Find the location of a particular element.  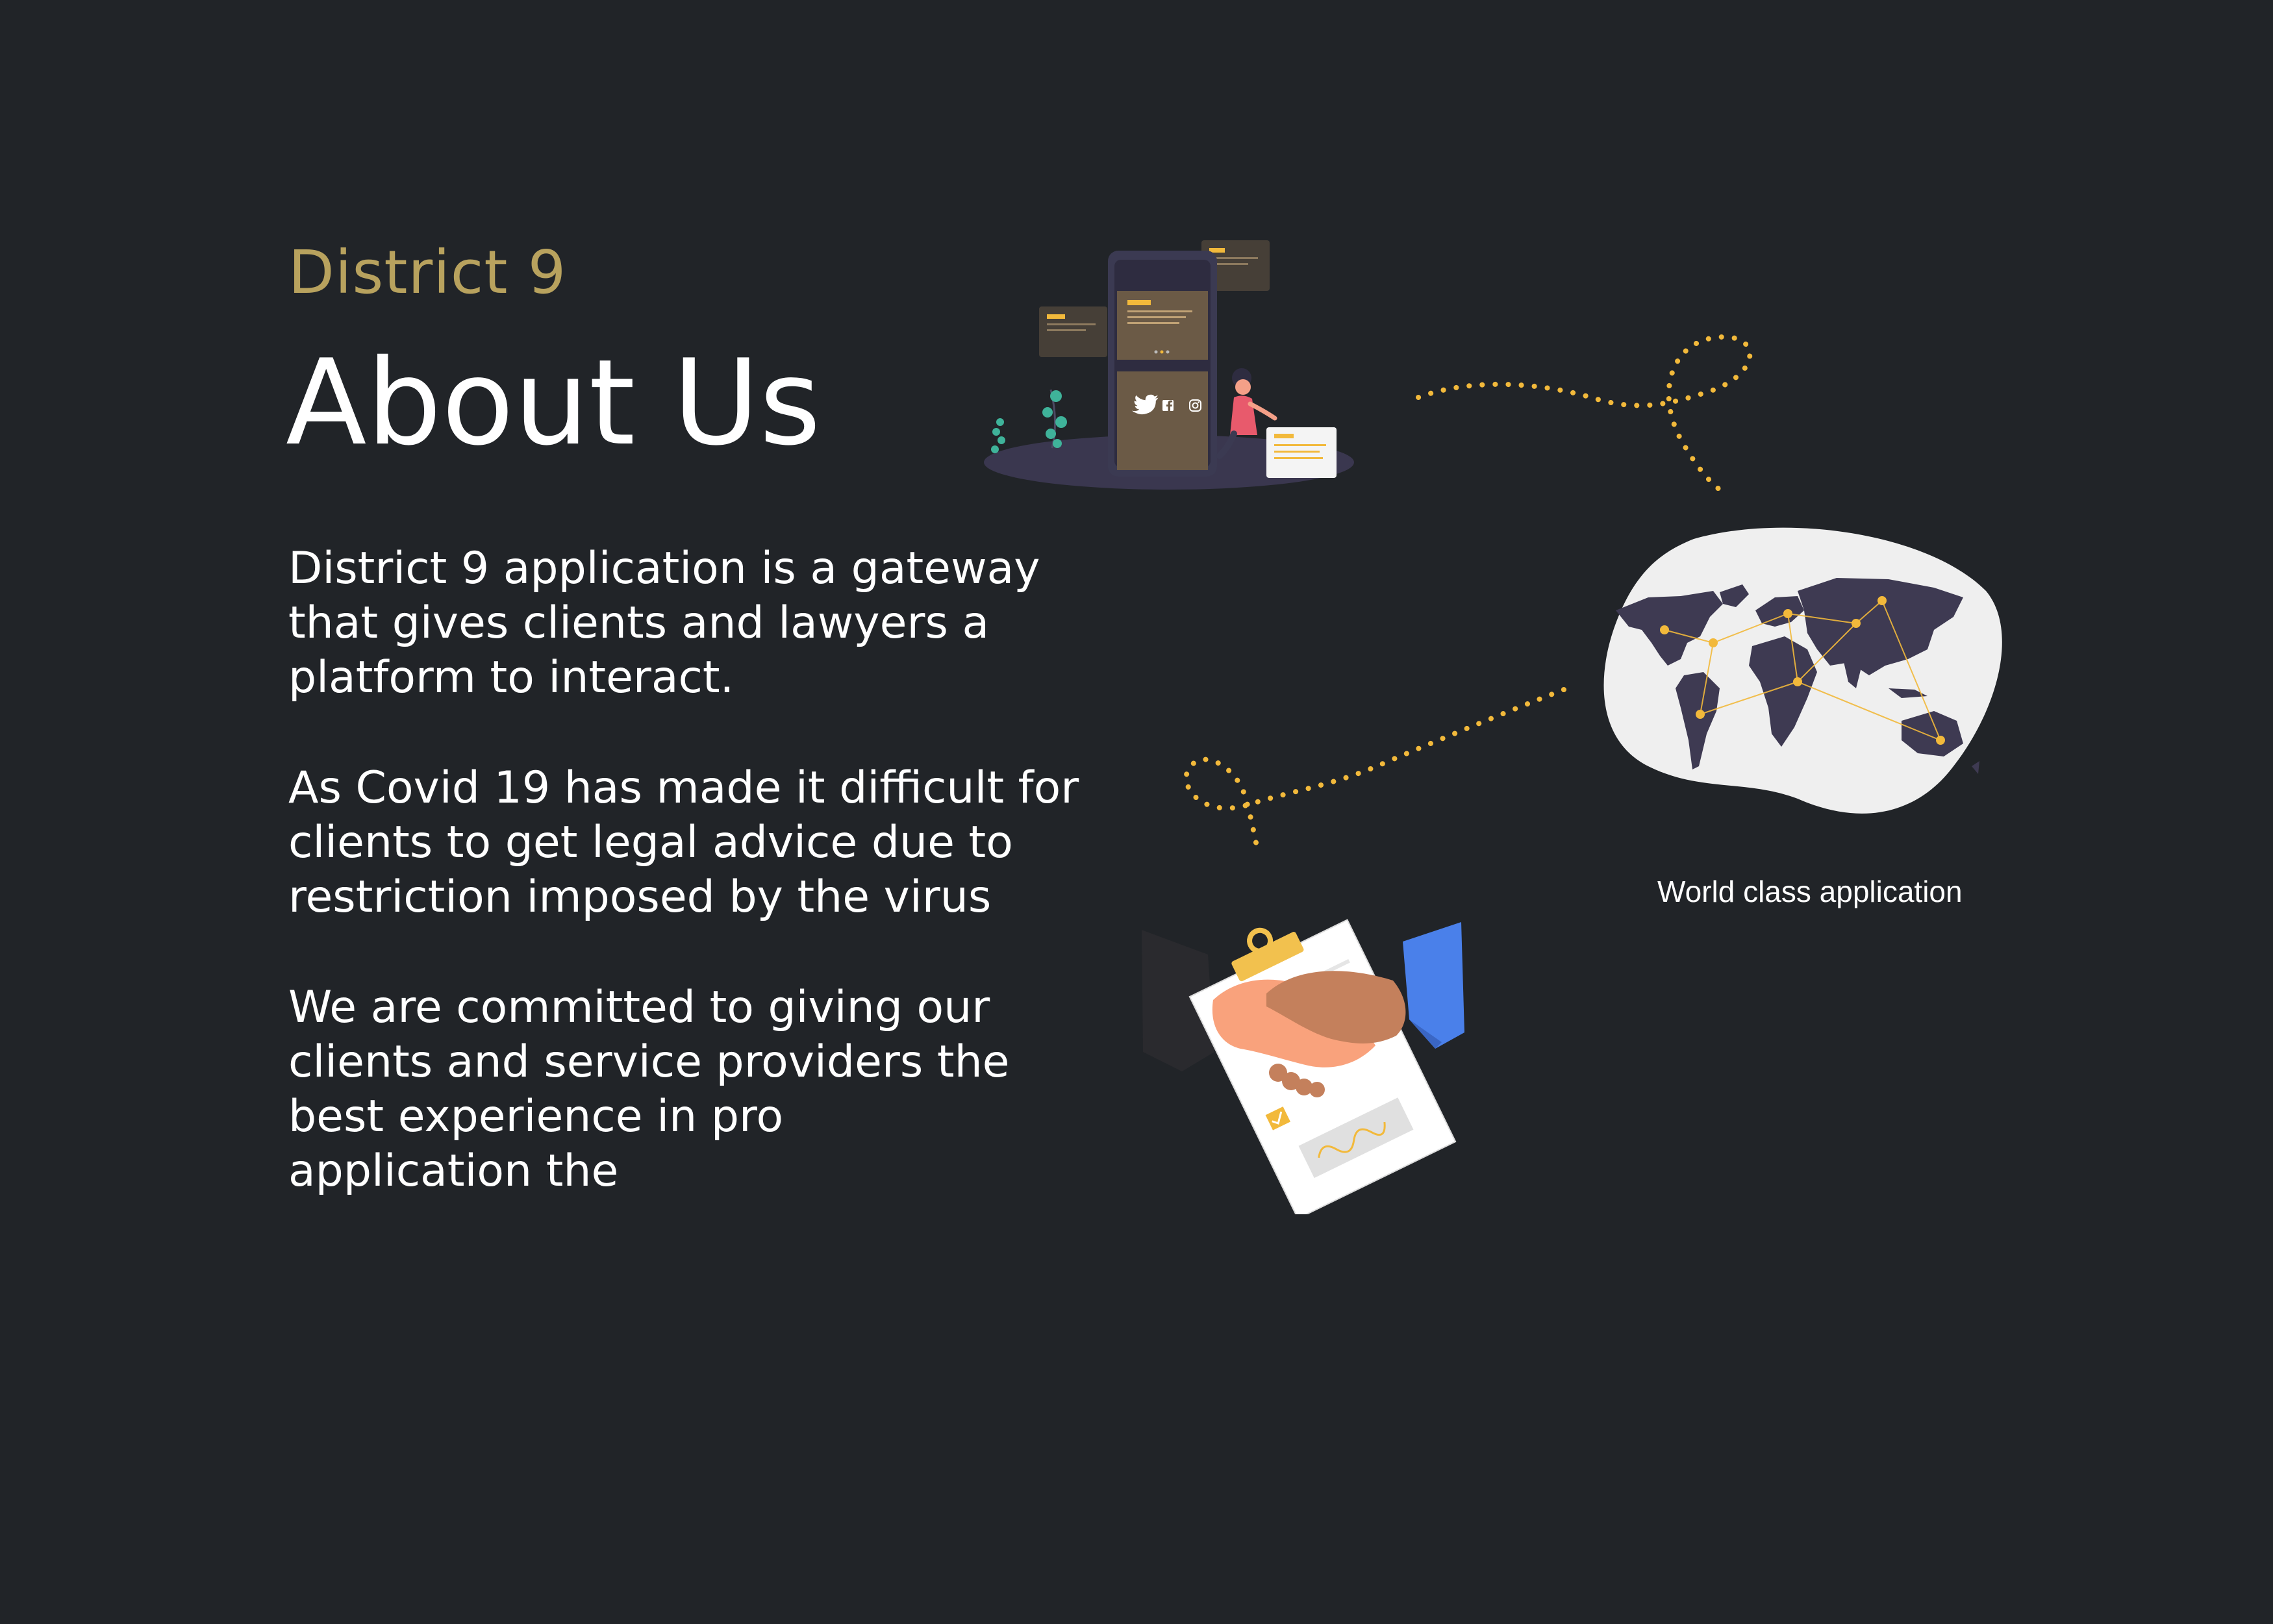

page-title: About Us is located at coordinates (554, 402).